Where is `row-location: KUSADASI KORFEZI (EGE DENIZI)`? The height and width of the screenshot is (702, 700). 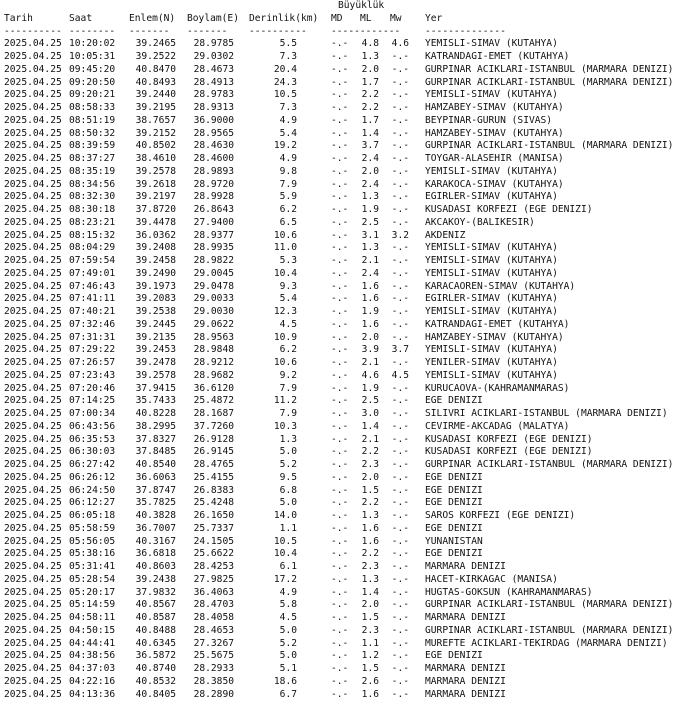 row-location: KUSADASI KORFEZI (EGE DENIZI) is located at coordinates (509, 439).